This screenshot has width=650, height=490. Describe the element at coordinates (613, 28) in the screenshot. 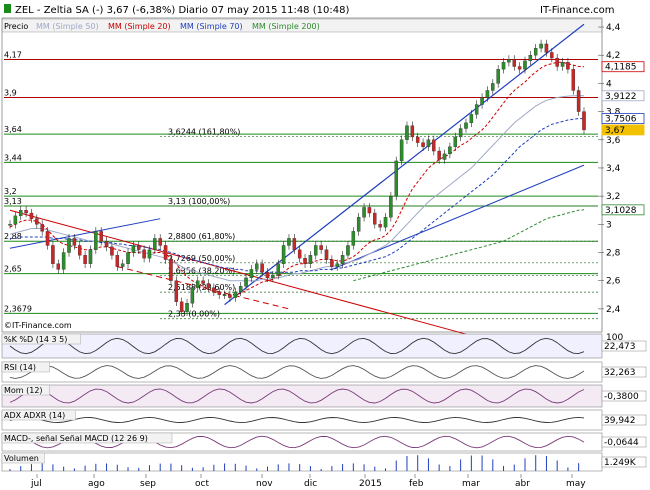

I see `price-tick-label: 4,4` at that location.